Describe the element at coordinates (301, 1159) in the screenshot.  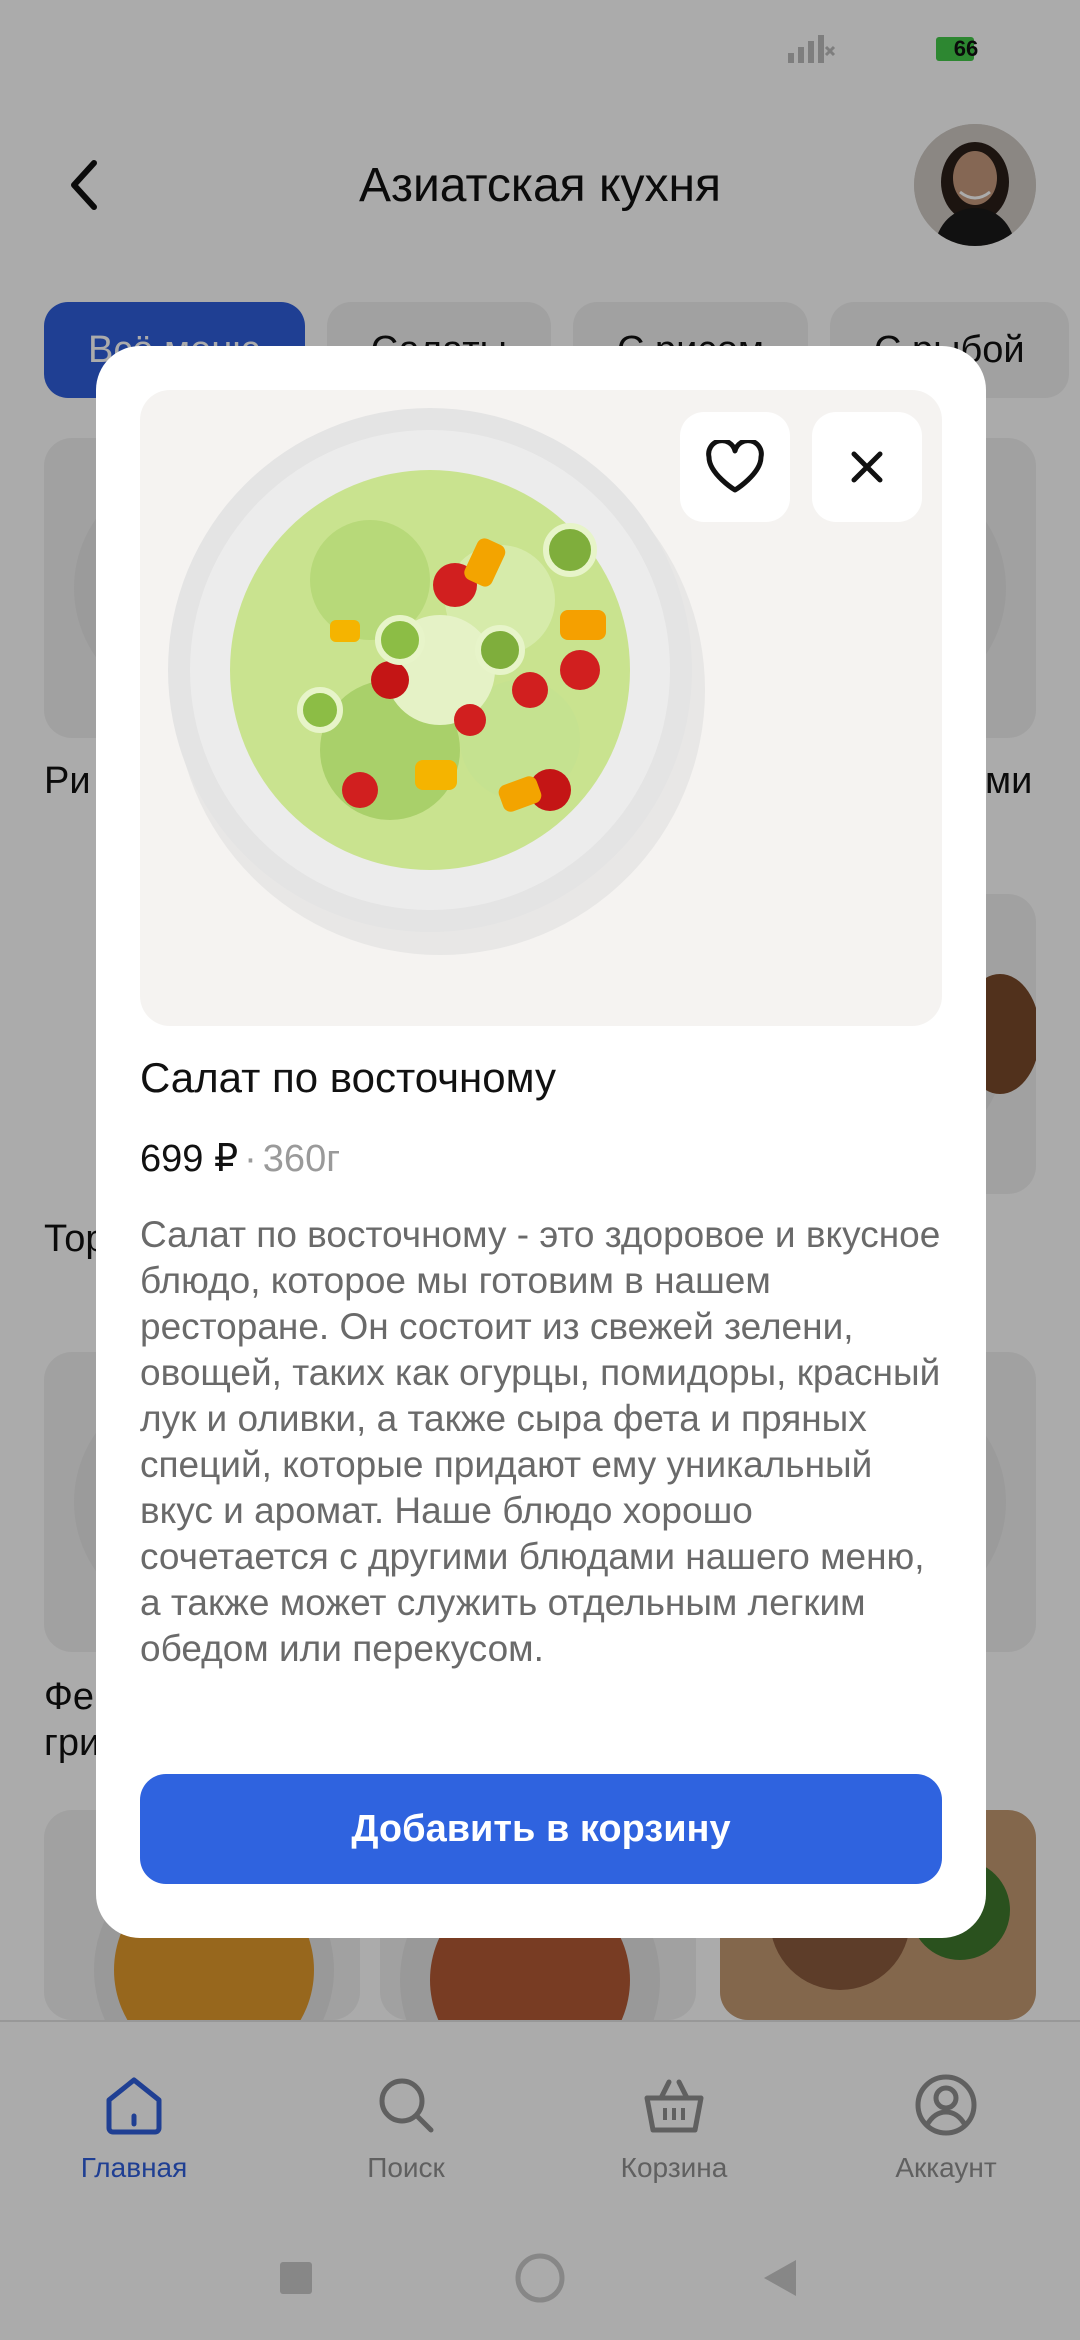
I see `dish-weight: 360г` at that location.